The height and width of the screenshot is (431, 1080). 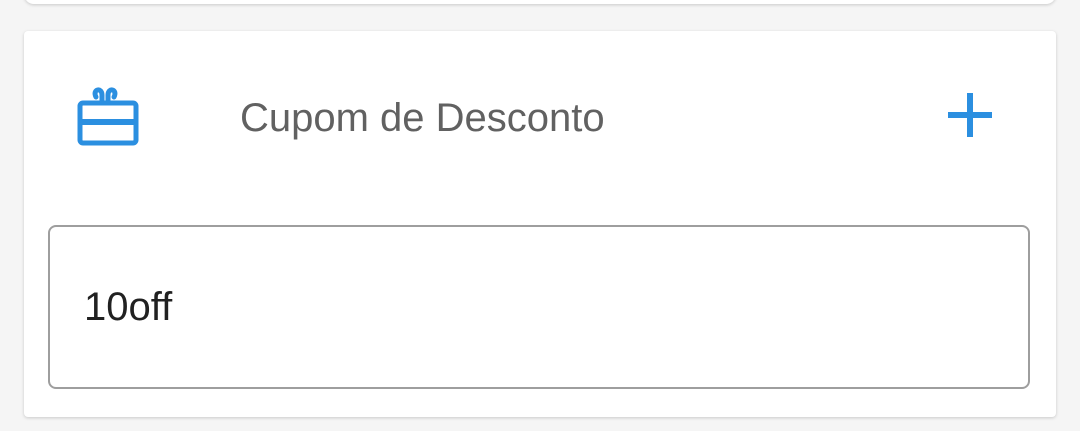 I want to click on coupon-title: Cupom de Desconto, so click(x=422, y=118).